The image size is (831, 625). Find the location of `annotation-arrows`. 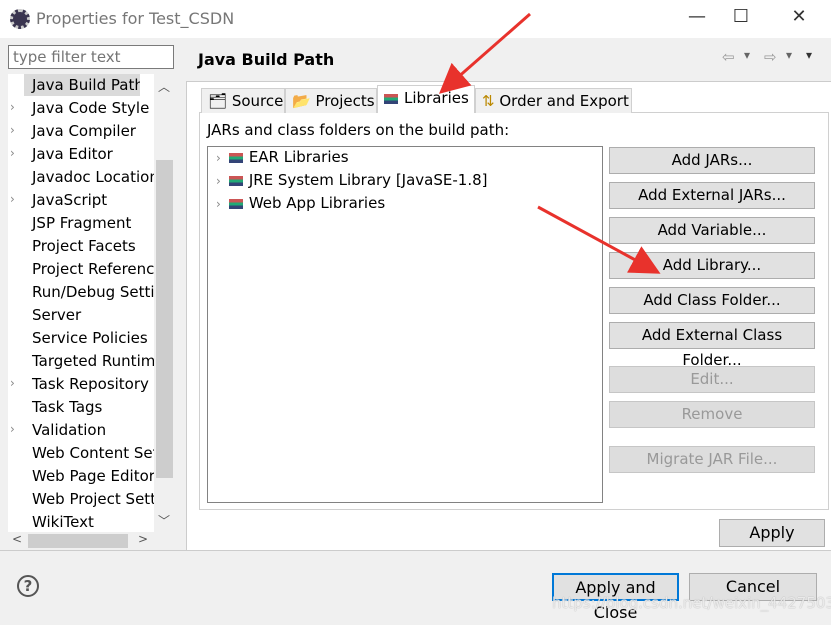

annotation-arrows is located at coordinates (549, 143).